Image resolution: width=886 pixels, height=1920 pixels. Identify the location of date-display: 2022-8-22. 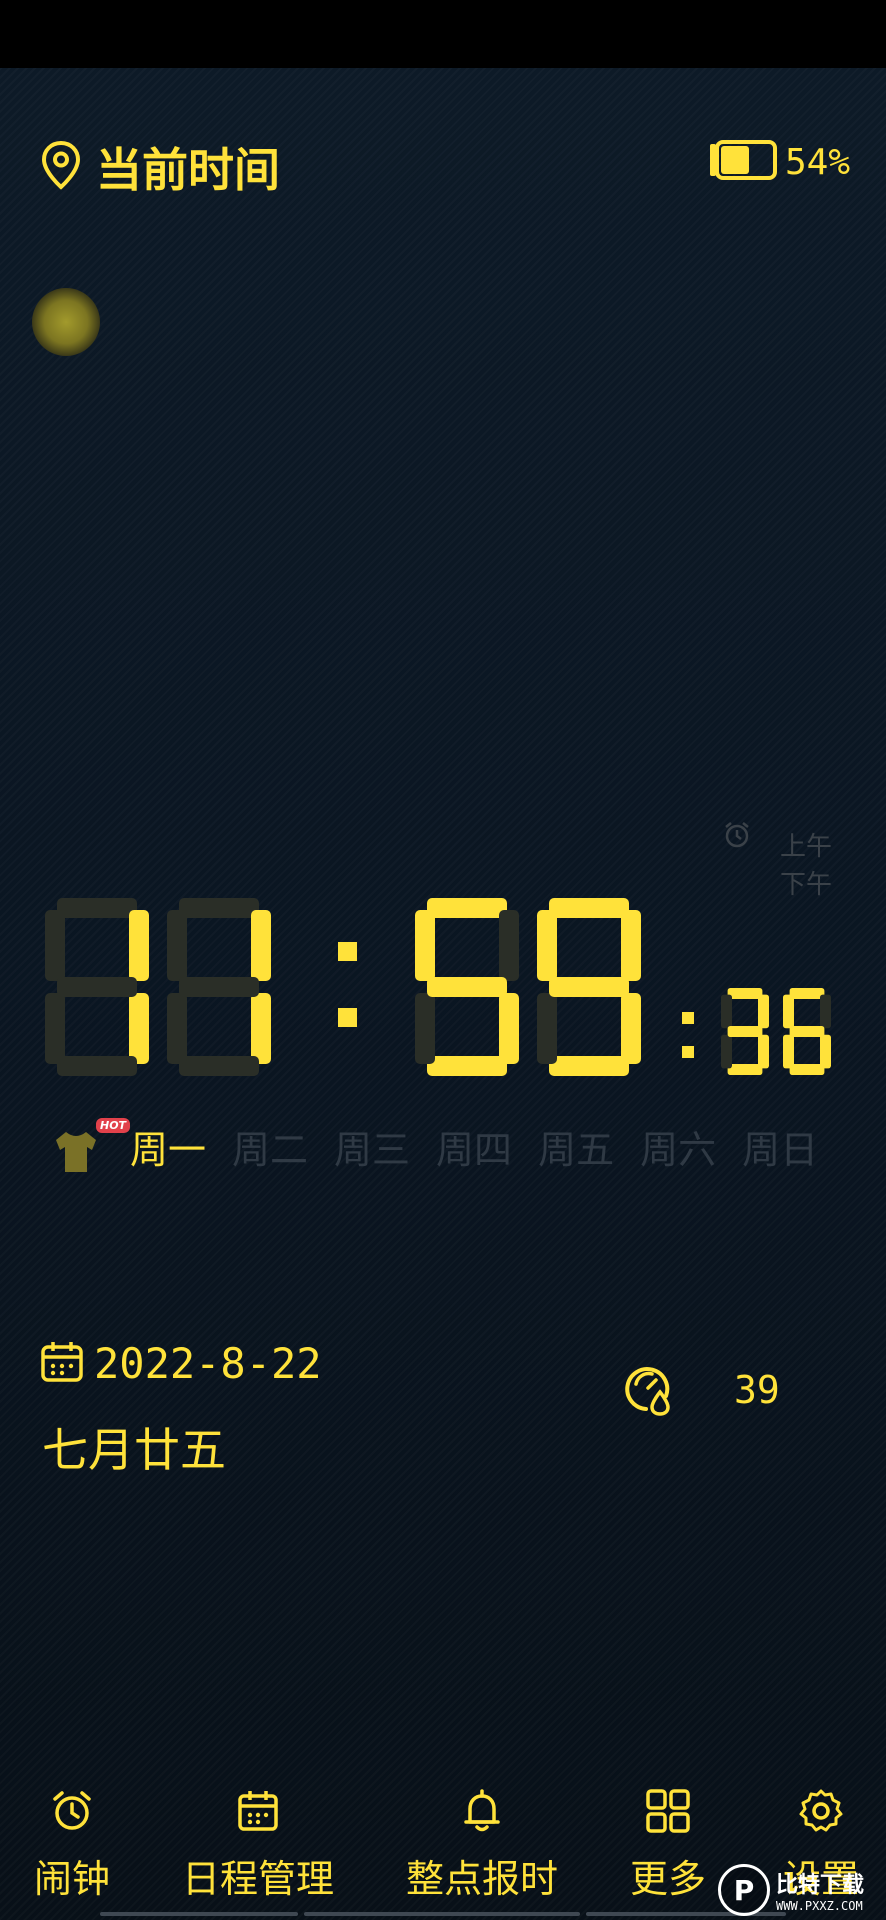
(181, 1363).